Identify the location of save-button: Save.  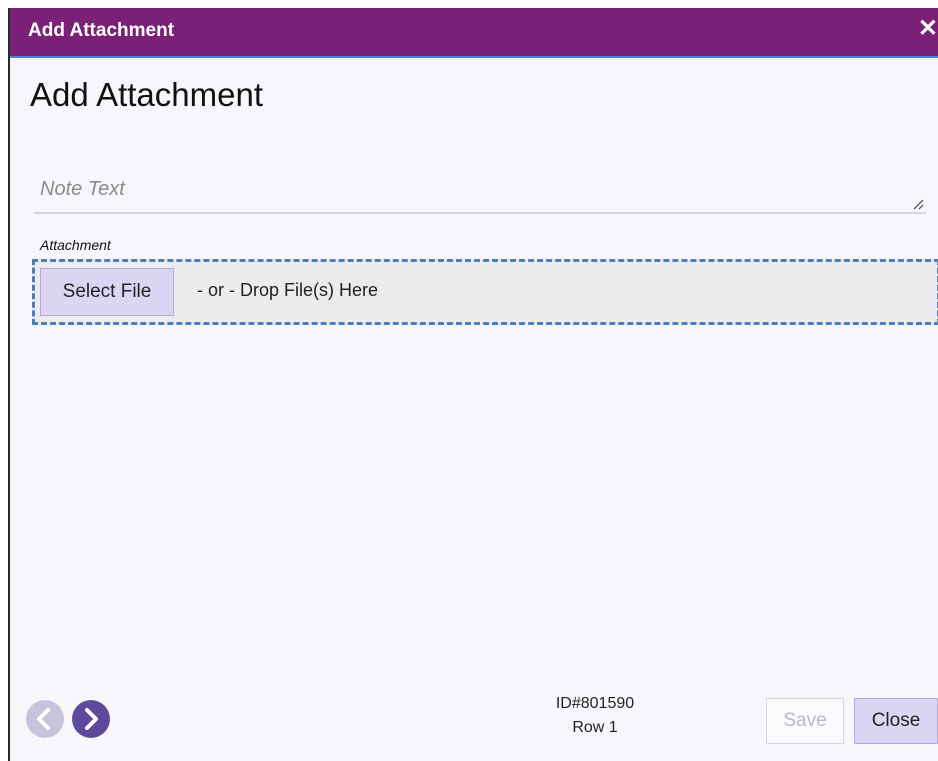
(805, 721).